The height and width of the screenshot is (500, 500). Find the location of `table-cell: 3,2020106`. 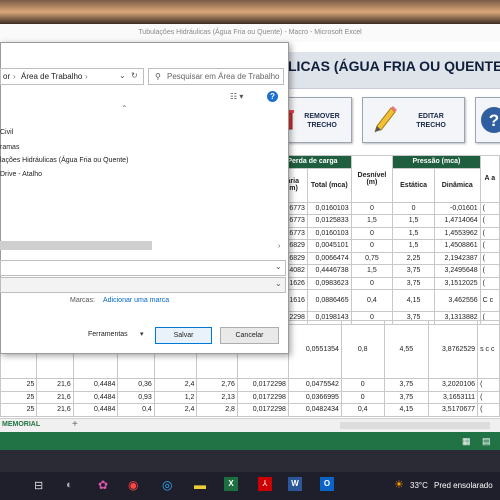

table-cell: 3,2020106 is located at coordinates (453, 385).